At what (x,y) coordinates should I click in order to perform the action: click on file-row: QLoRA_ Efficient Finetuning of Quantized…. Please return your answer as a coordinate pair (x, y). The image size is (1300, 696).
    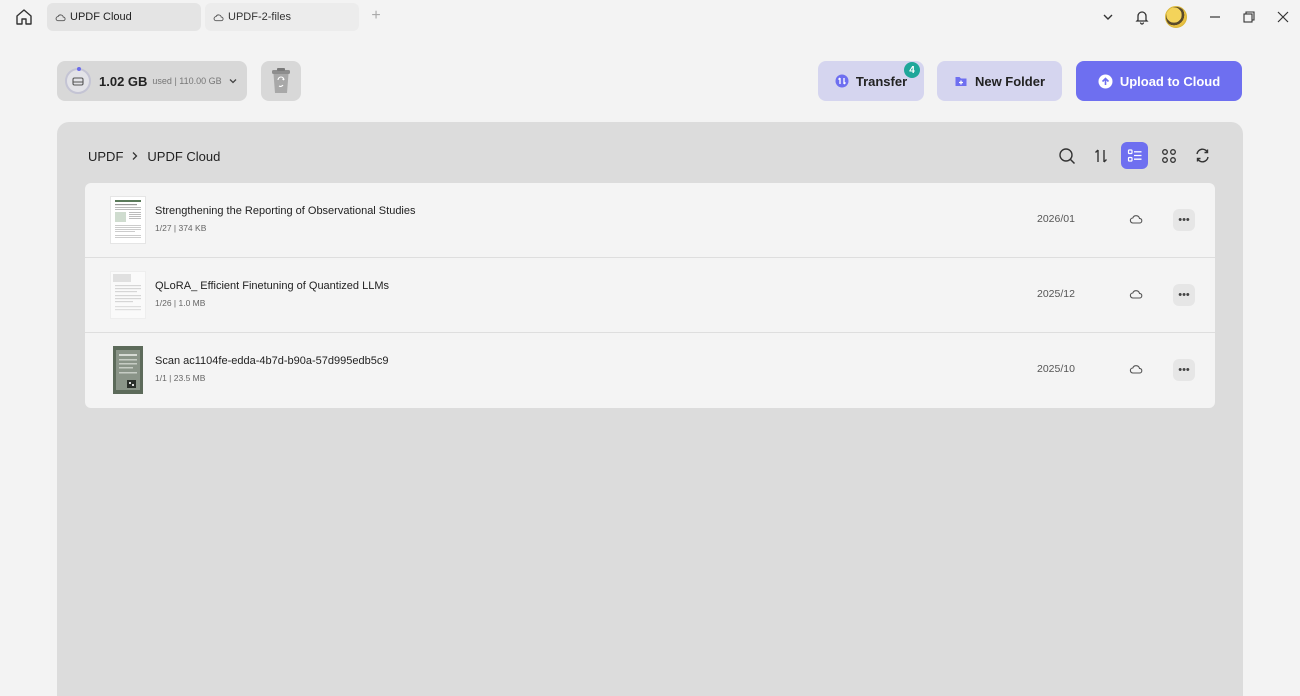
    Looking at the image, I should click on (650, 295).